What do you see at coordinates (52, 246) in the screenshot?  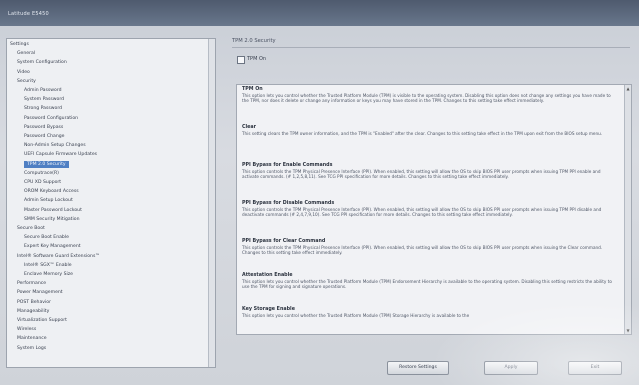 I see `tree-item: Expert Key Management` at bounding box center [52, 246].